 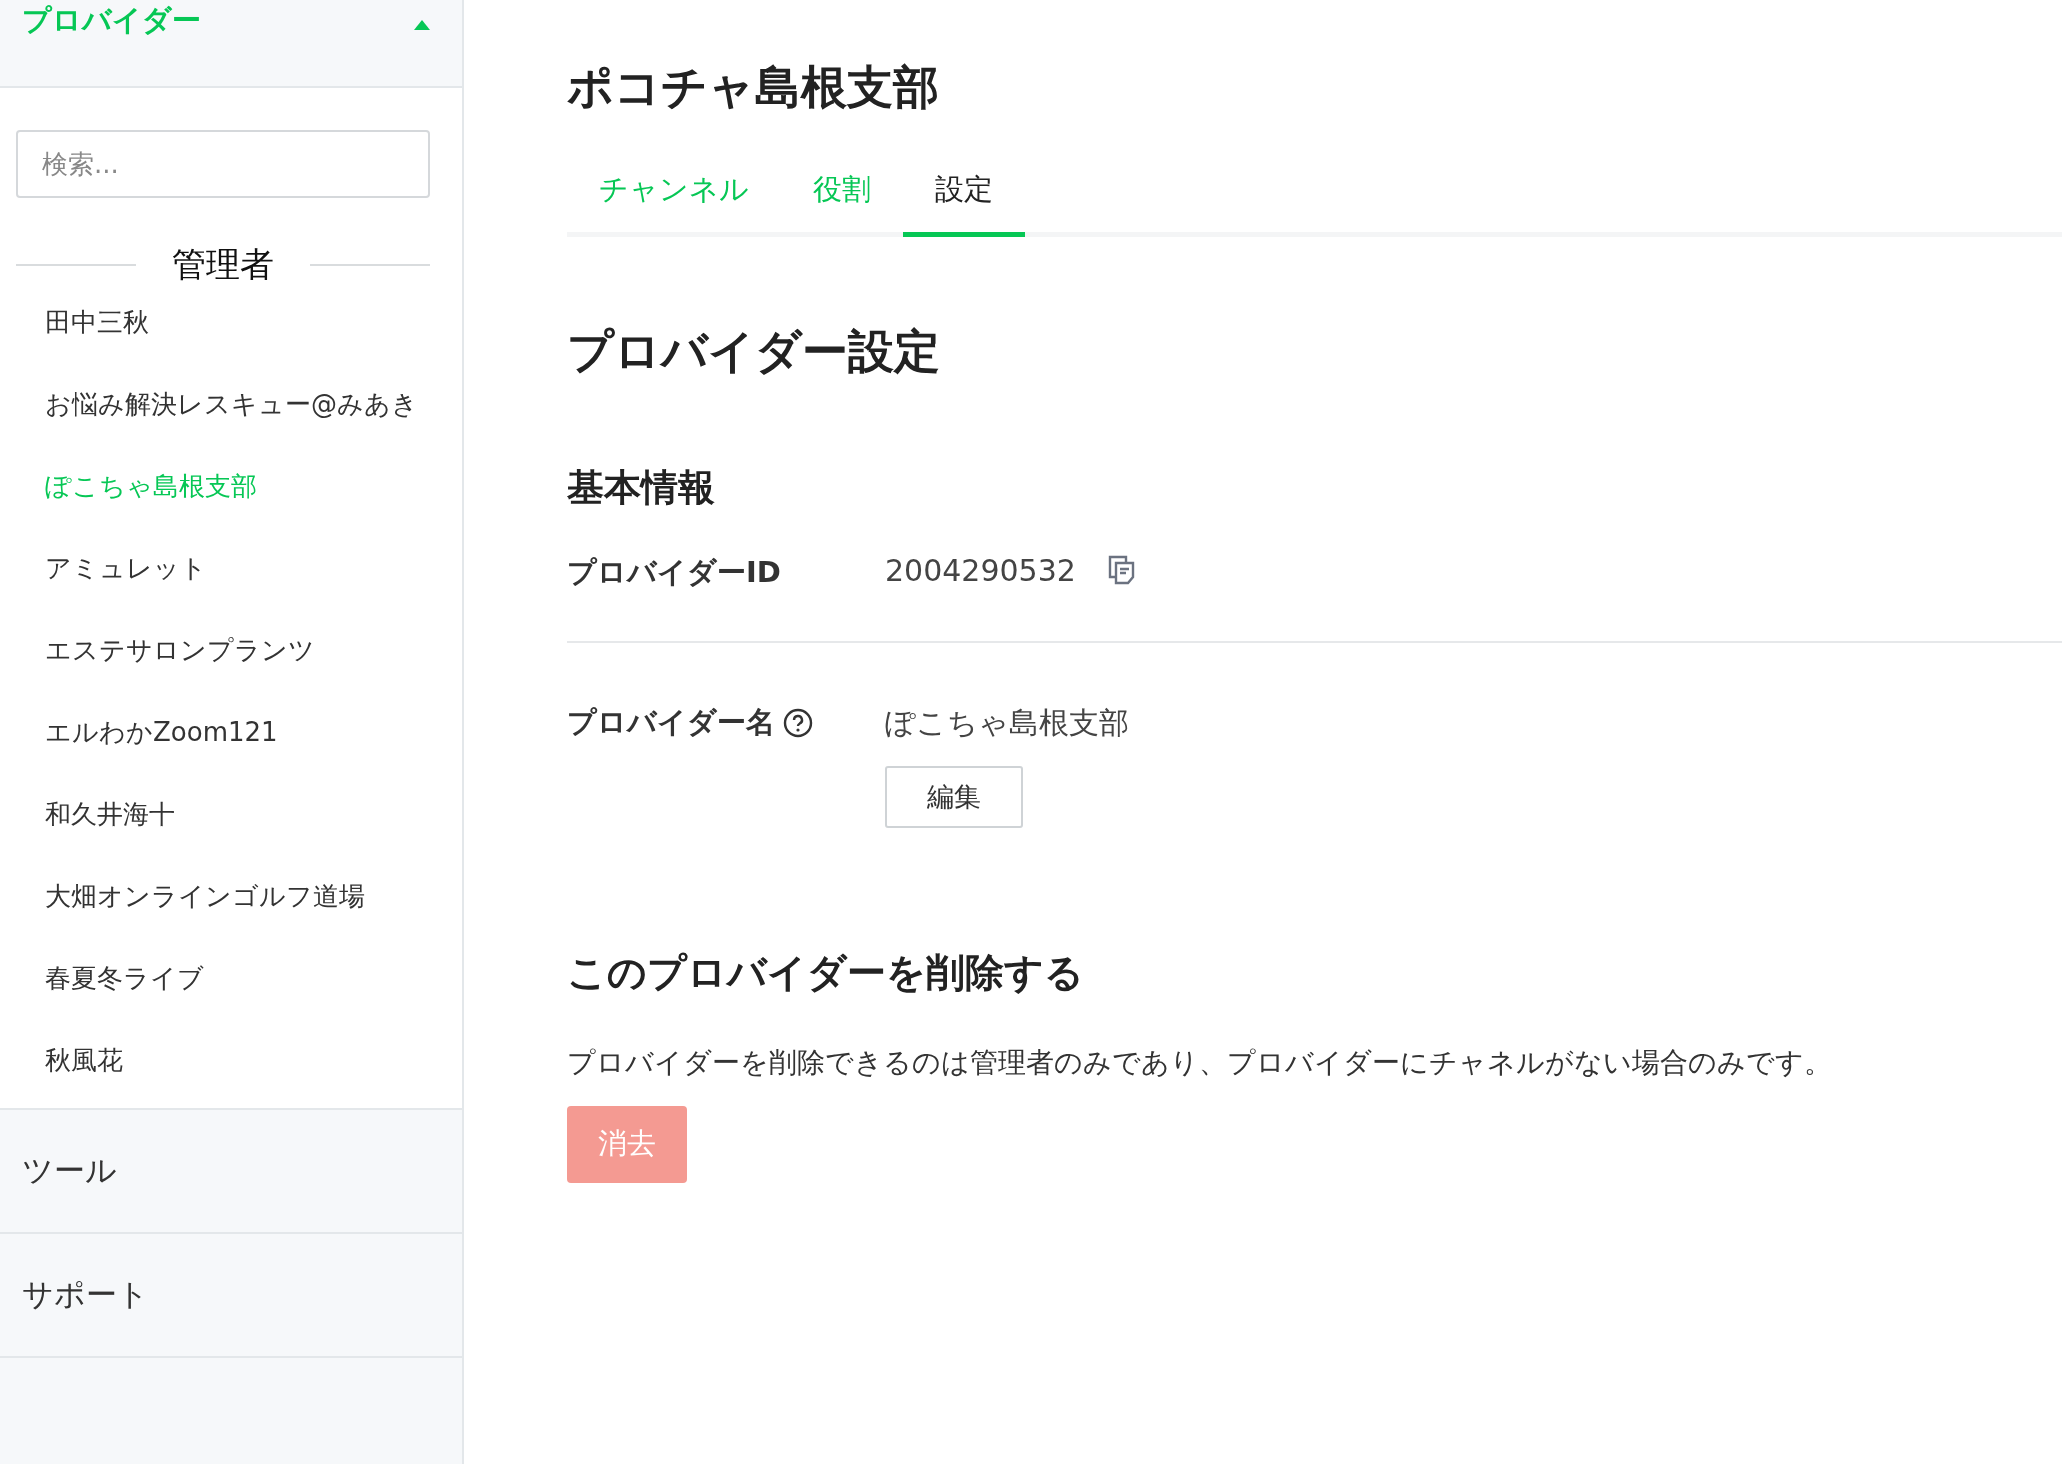 What do you see at coordinates (223, 264) in the screenshot?
I see `group-title: 管理者` at bounding box center [223, 264].